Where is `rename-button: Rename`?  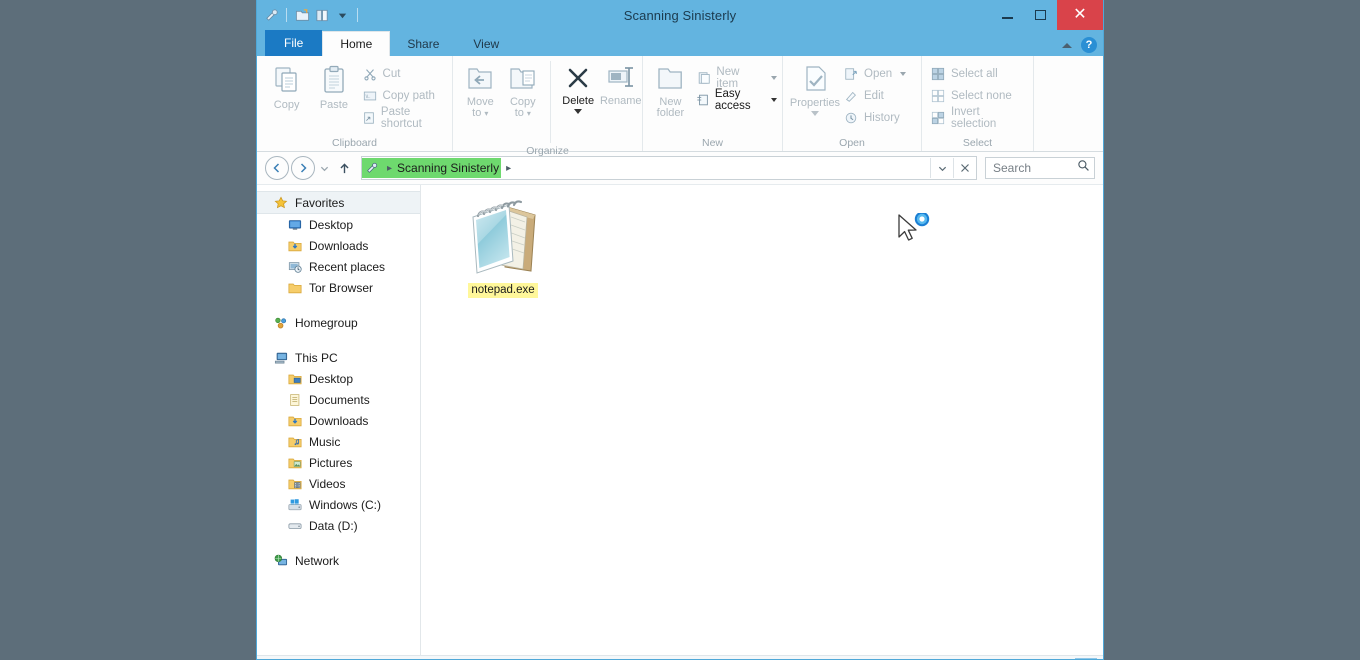 rename-button: Rename is located at coordinates (620, 84).